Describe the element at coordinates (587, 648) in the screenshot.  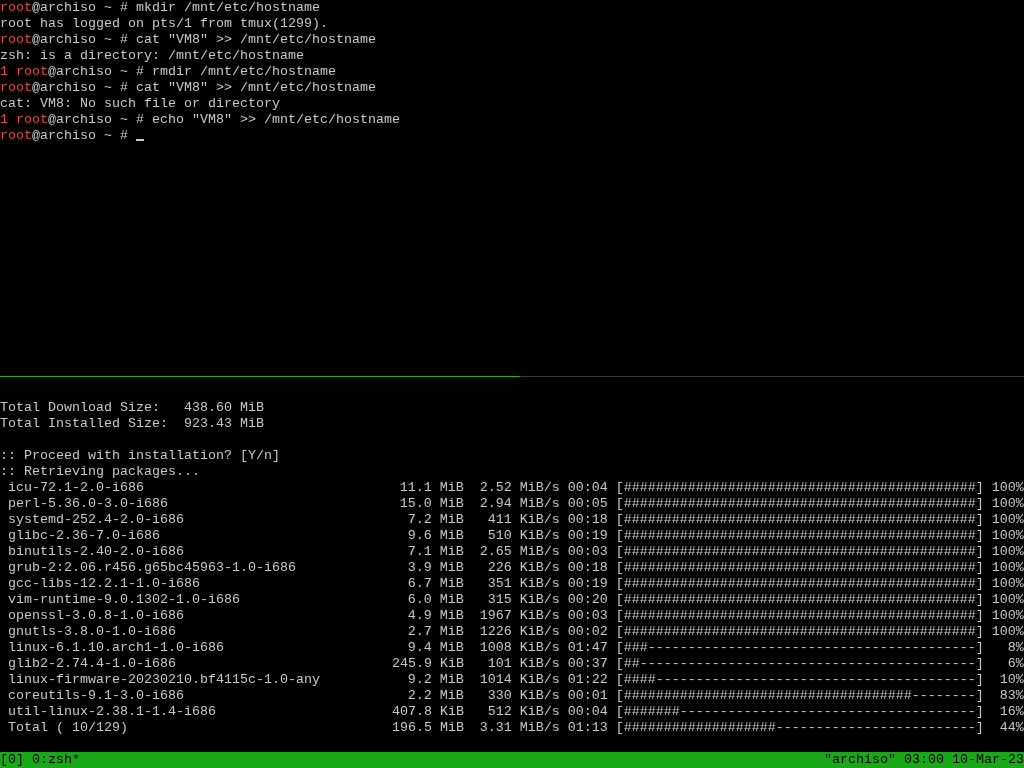
I see `download-eta: 01:47` at that location.